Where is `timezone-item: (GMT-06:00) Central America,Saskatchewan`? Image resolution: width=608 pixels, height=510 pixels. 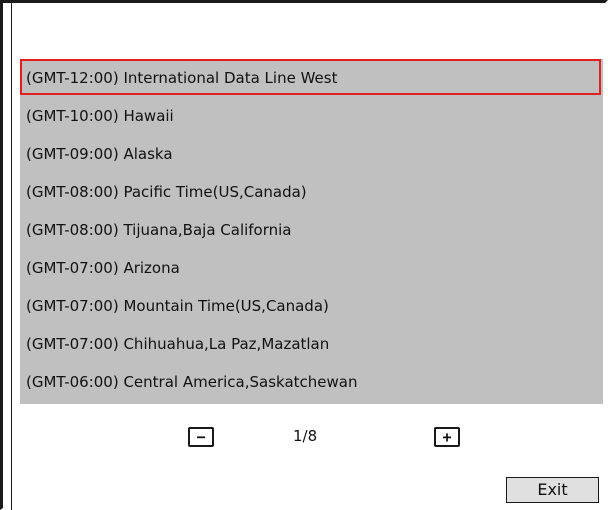
timezone-item: (GMT-06:00) Central America,Saskatchewan is located at coordinates (311, 382).